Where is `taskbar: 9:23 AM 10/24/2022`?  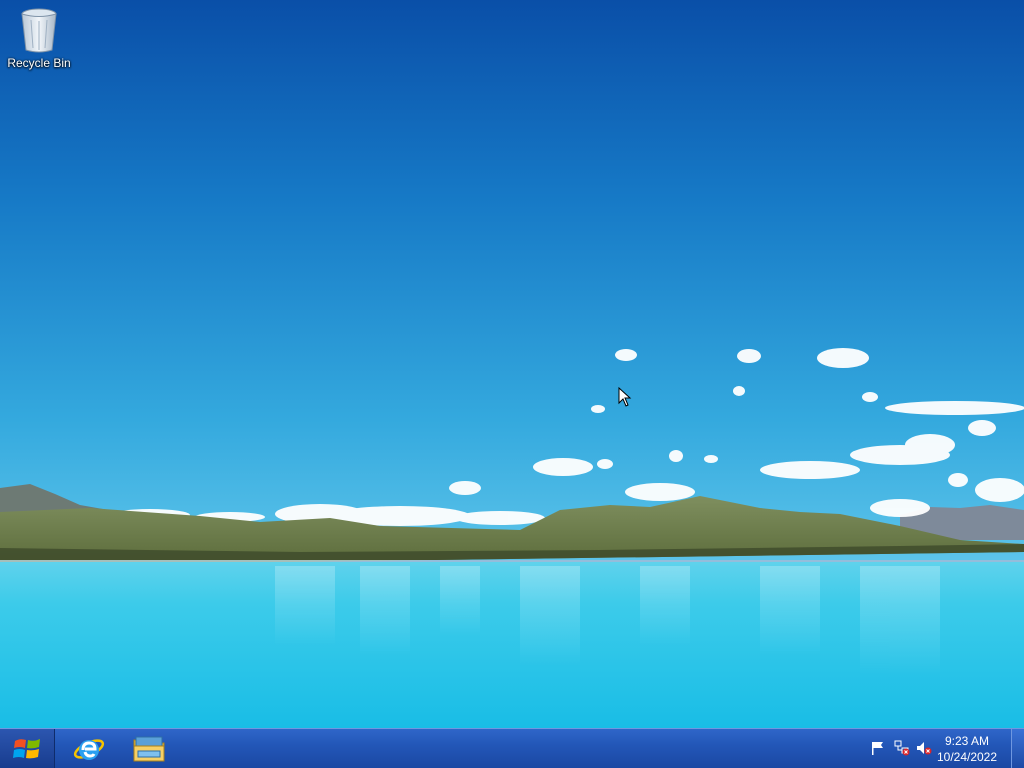 taskbar: 9:23 AM 10/24/2022 is located at coordinates (512, 748).